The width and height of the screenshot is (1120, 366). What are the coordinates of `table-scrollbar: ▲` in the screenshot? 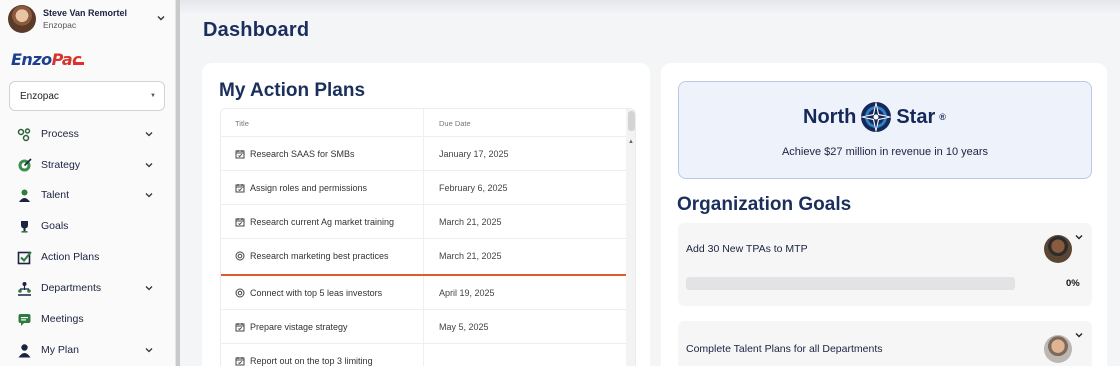 It's located at (630, 237).